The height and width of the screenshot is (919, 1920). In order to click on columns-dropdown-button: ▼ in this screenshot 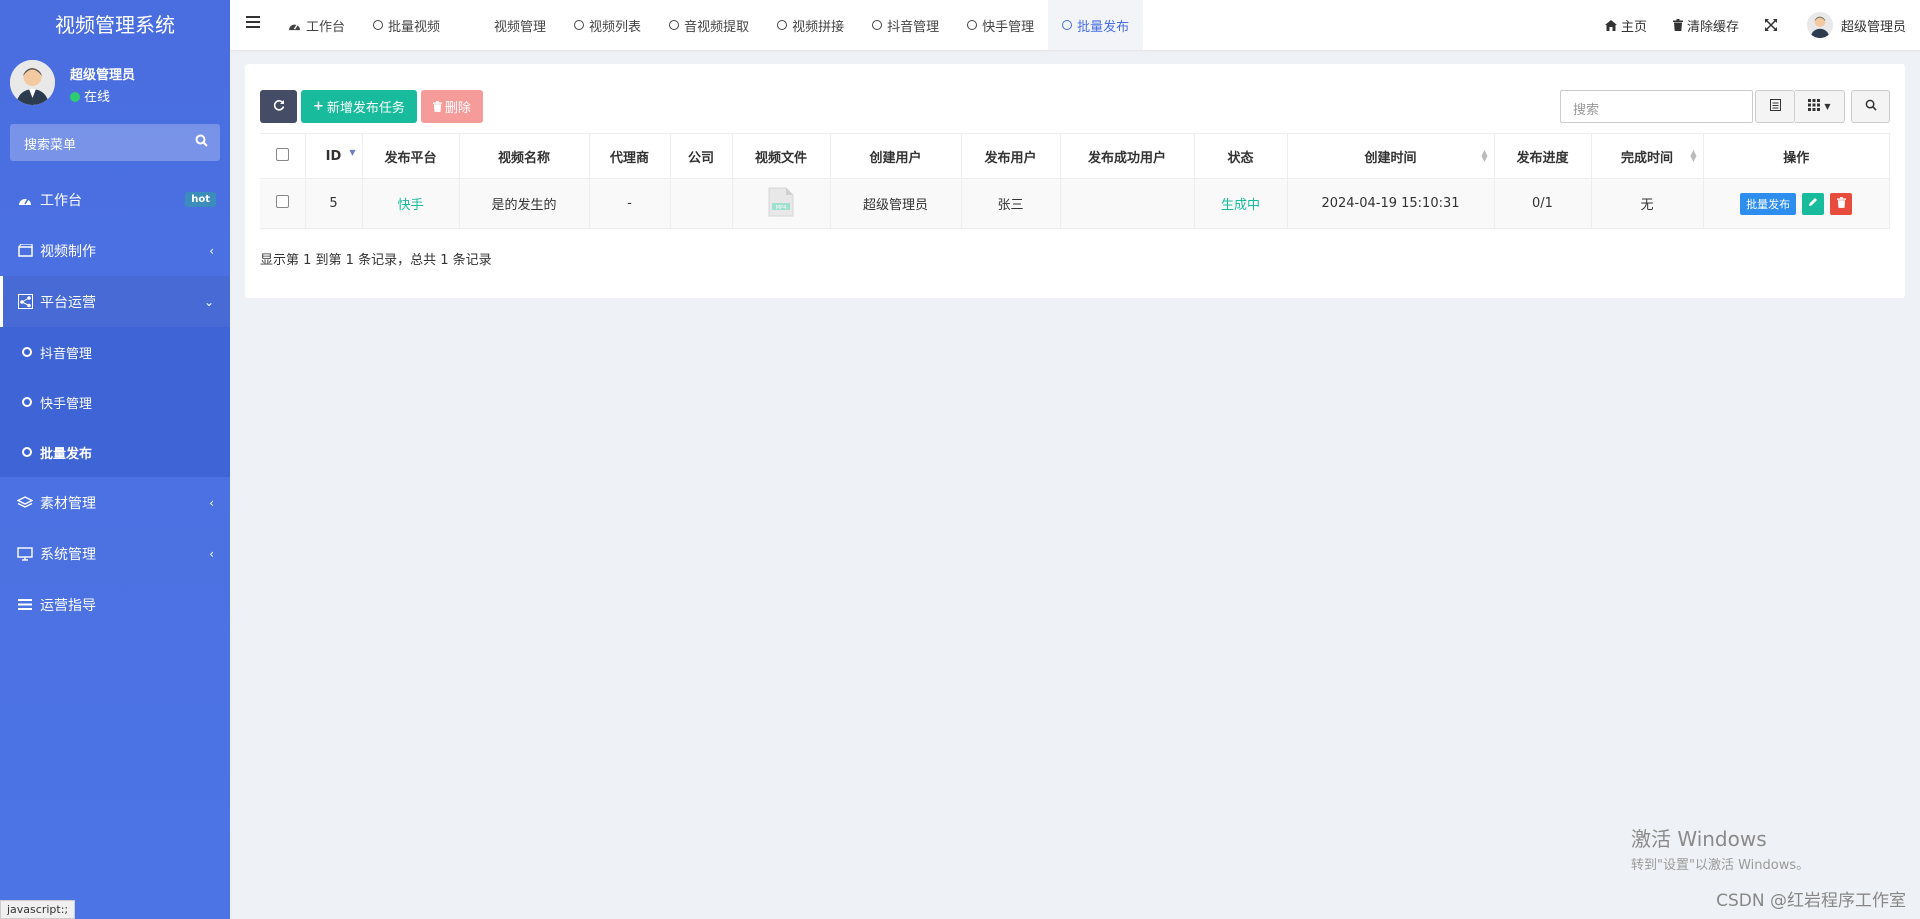, I will do `click(1820, 106)`.